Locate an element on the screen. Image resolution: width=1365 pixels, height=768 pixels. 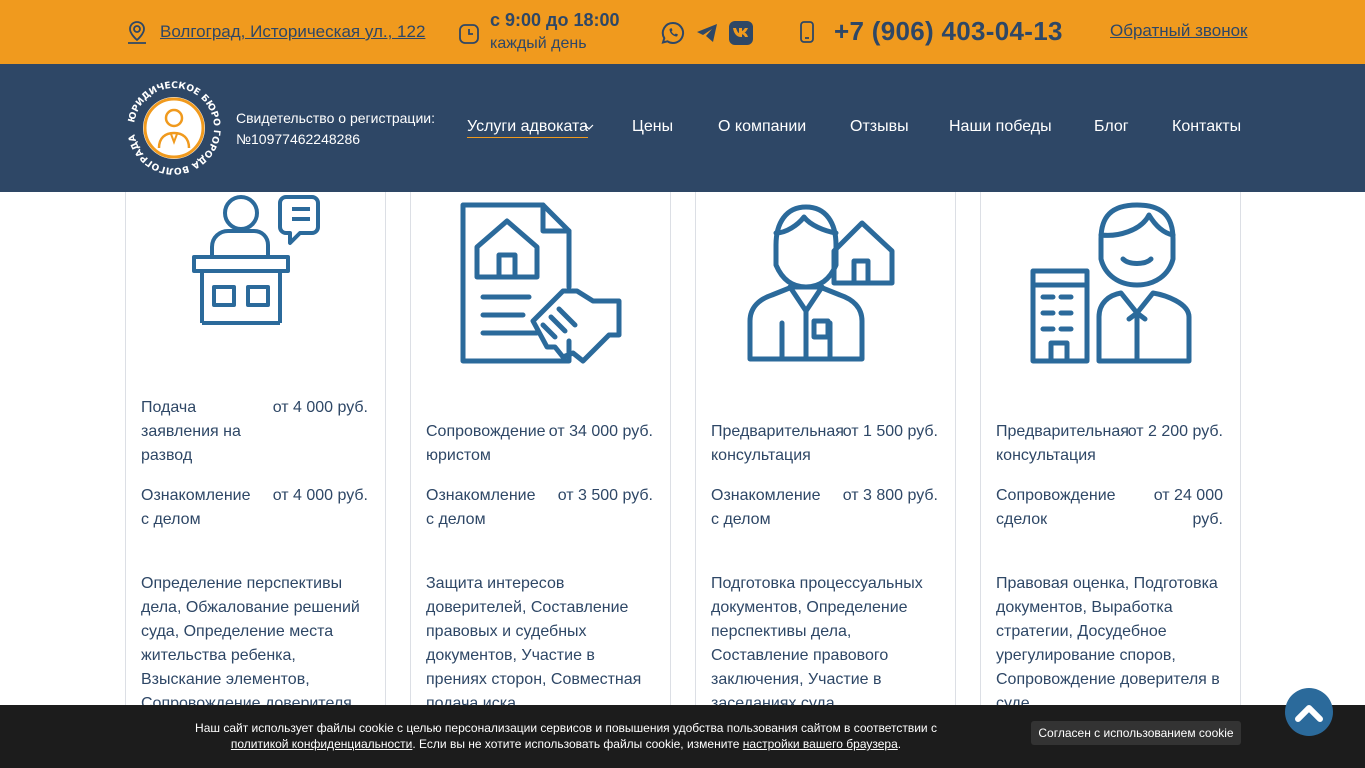
service-price: от 24 000 руб. is located at coordinates (1188, 507).